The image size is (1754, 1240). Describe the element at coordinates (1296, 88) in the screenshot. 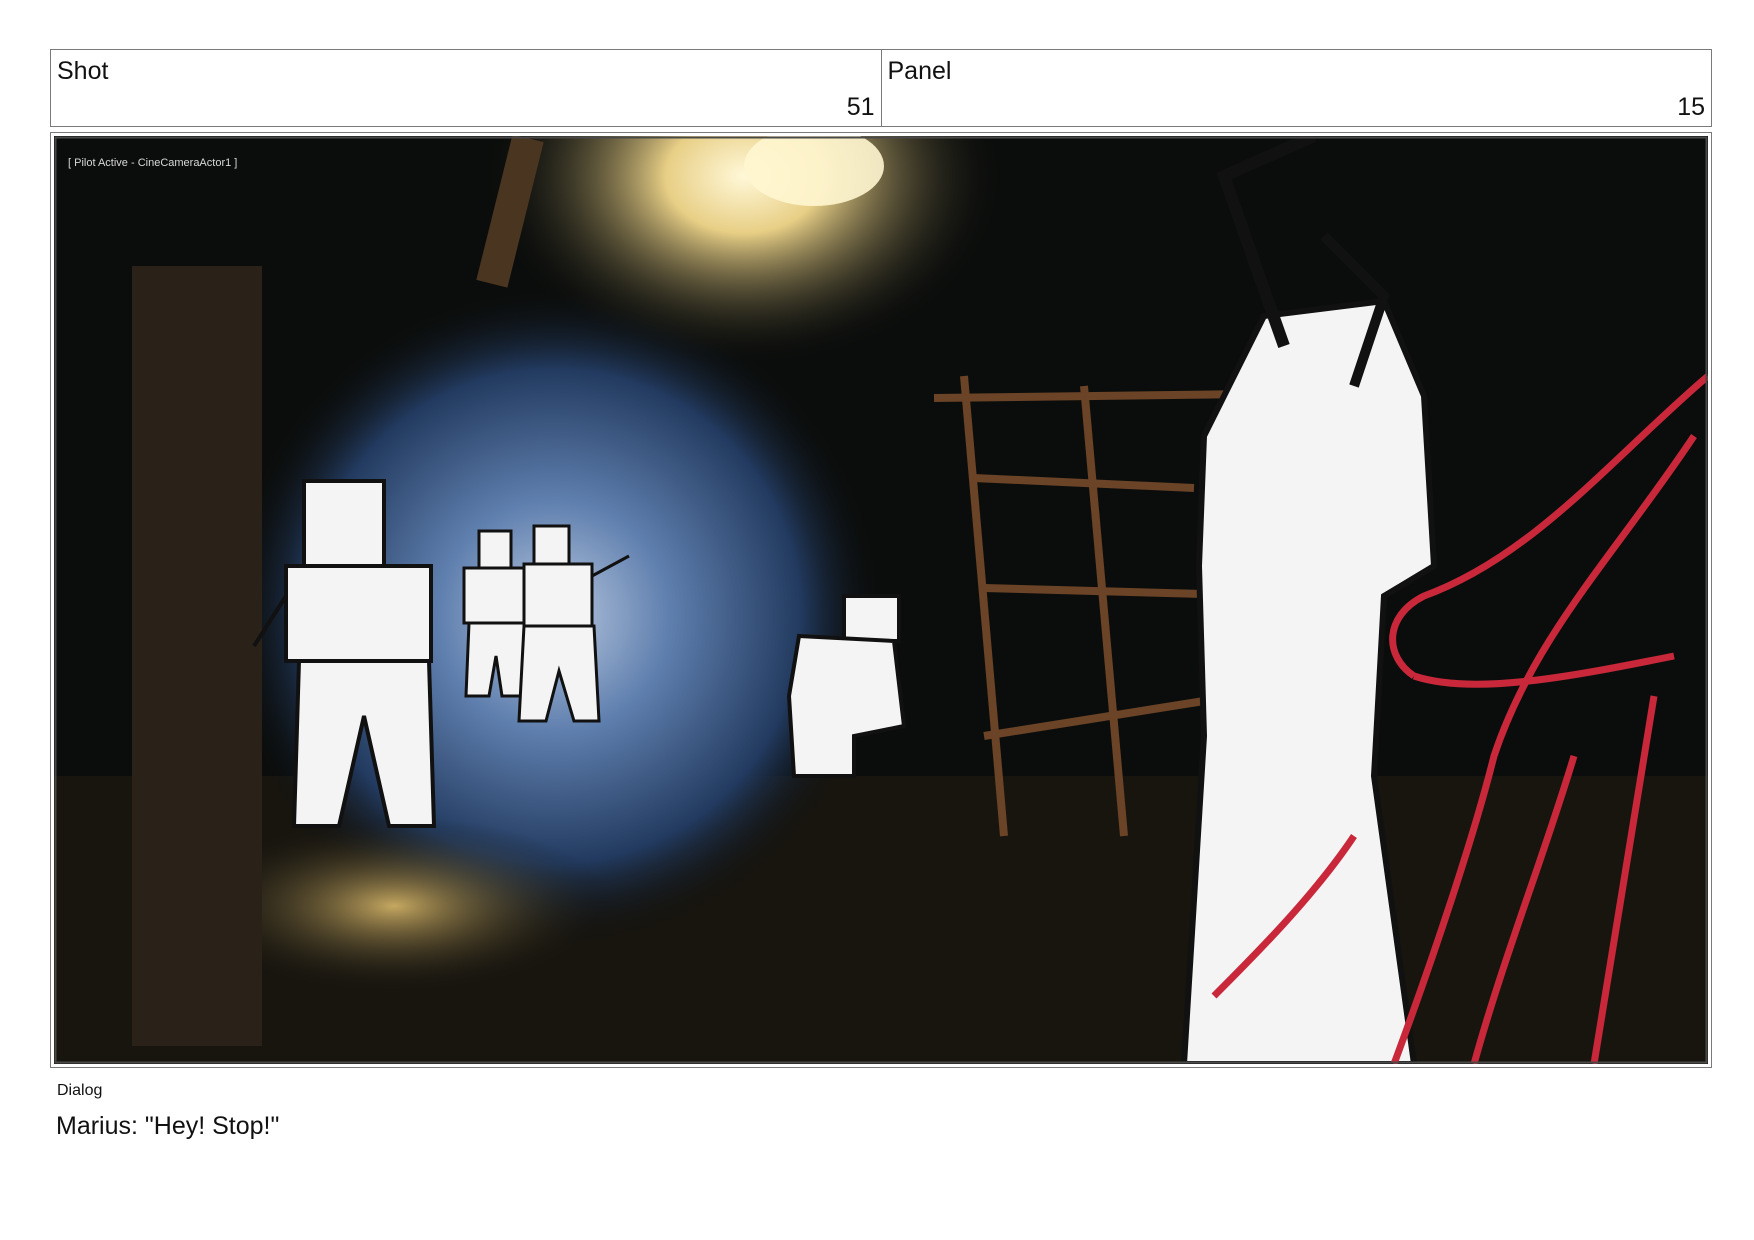

I see `panel-cell: Panel 15` at that location.